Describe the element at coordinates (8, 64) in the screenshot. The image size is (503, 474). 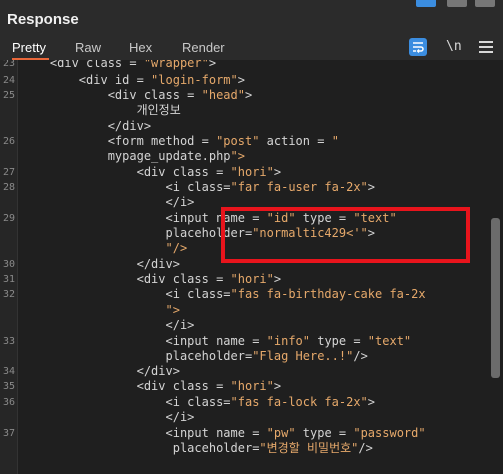
I see `line-number: 23` at that location.